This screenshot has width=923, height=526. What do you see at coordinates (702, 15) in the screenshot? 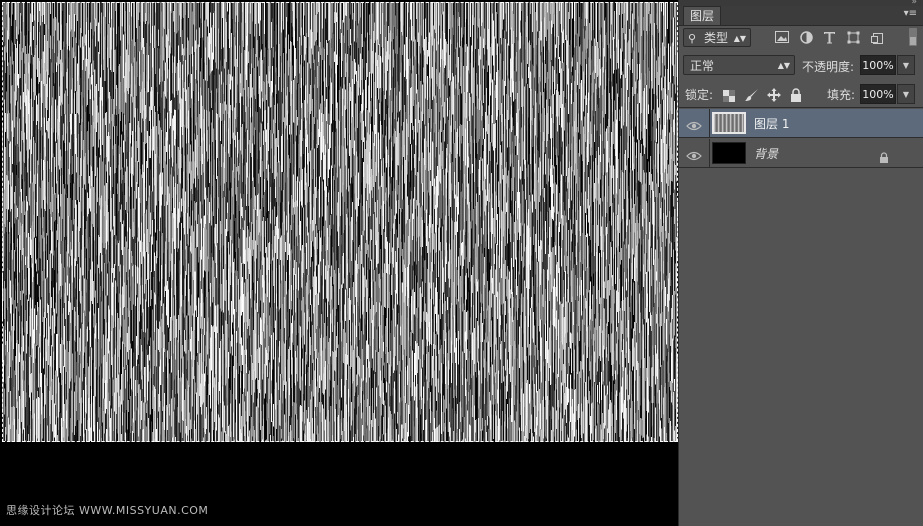
I see `tab-layers: 图层` at bounding box center [702, 15].